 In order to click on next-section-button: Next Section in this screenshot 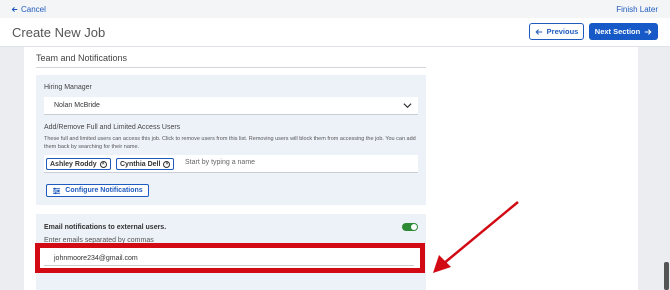, I will do `click(623, 31)`.